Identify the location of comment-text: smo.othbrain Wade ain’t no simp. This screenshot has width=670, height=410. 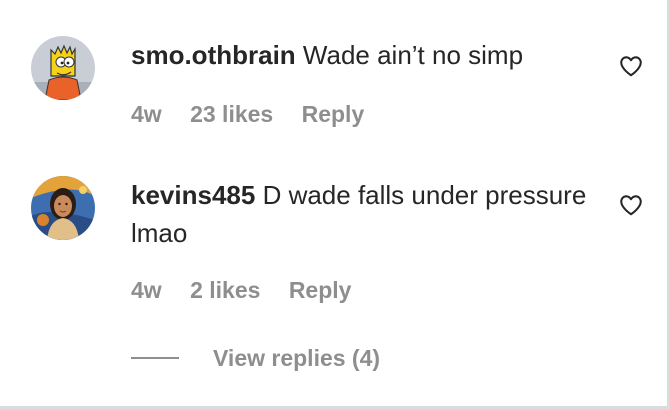
(366, 55).